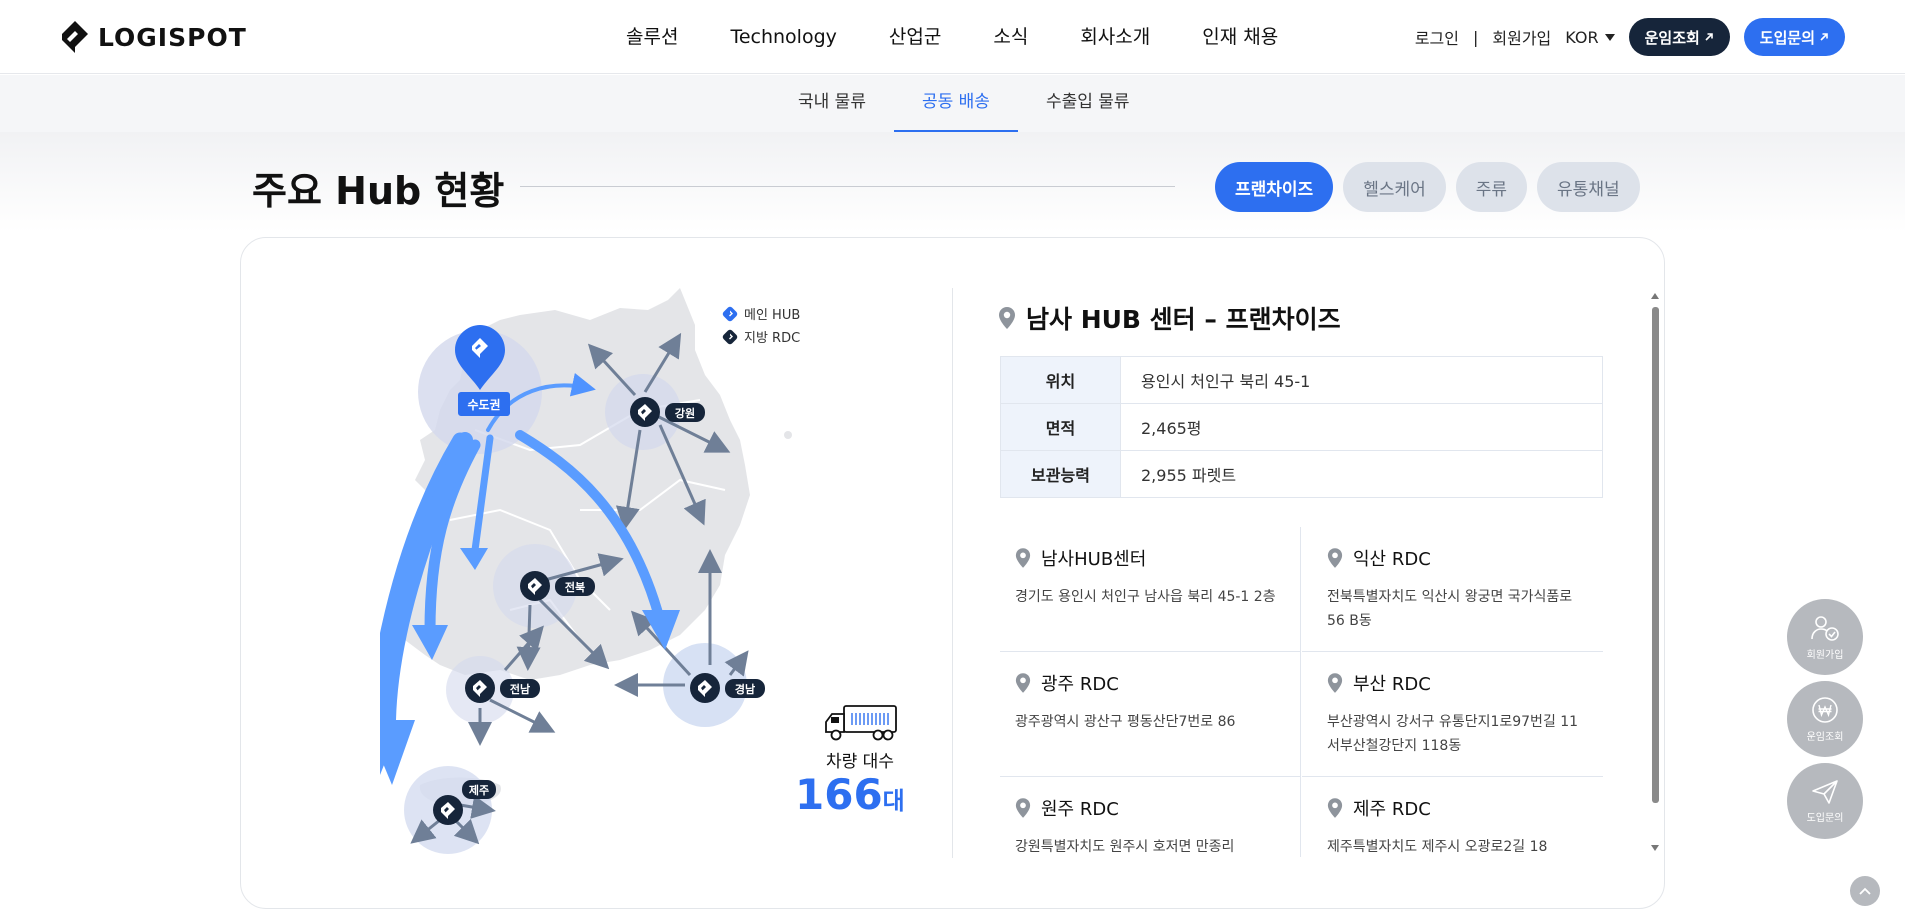  I want to click on floating-track-button: 운임조회, so click(1825, 719).